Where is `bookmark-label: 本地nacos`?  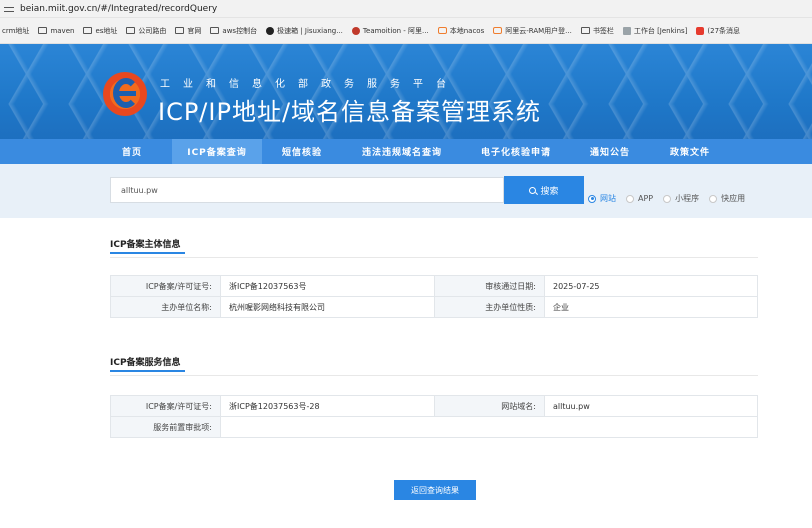
bookmark-label: 本地nacos is located at coordinates (467, 30).